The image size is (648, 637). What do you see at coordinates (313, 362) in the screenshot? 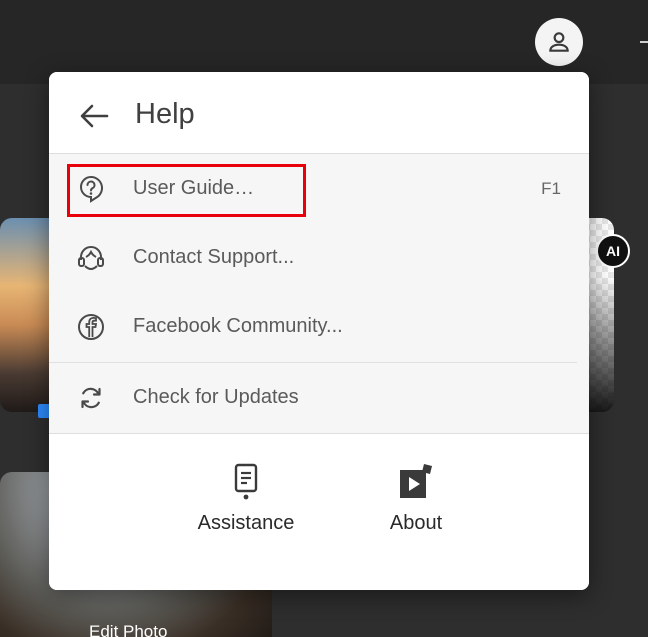
I see `menu-divider` at bounding box center [313, 362].